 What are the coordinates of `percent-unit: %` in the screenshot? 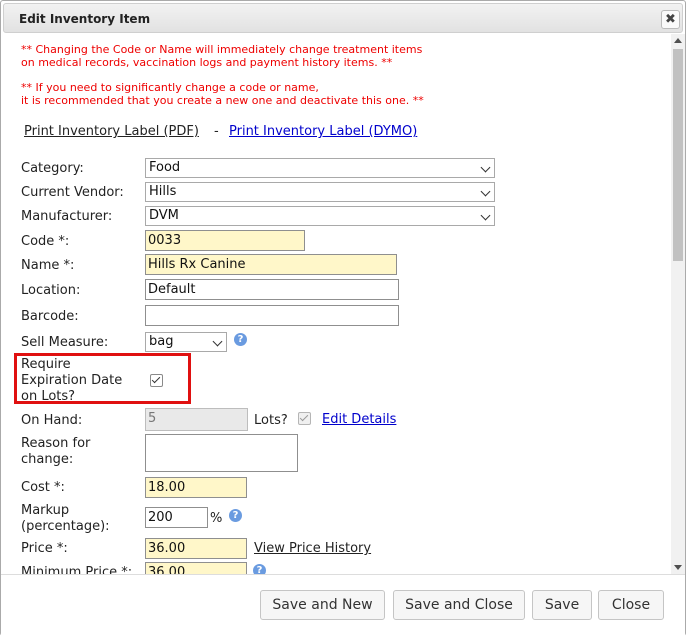 It's located at (216, 518).